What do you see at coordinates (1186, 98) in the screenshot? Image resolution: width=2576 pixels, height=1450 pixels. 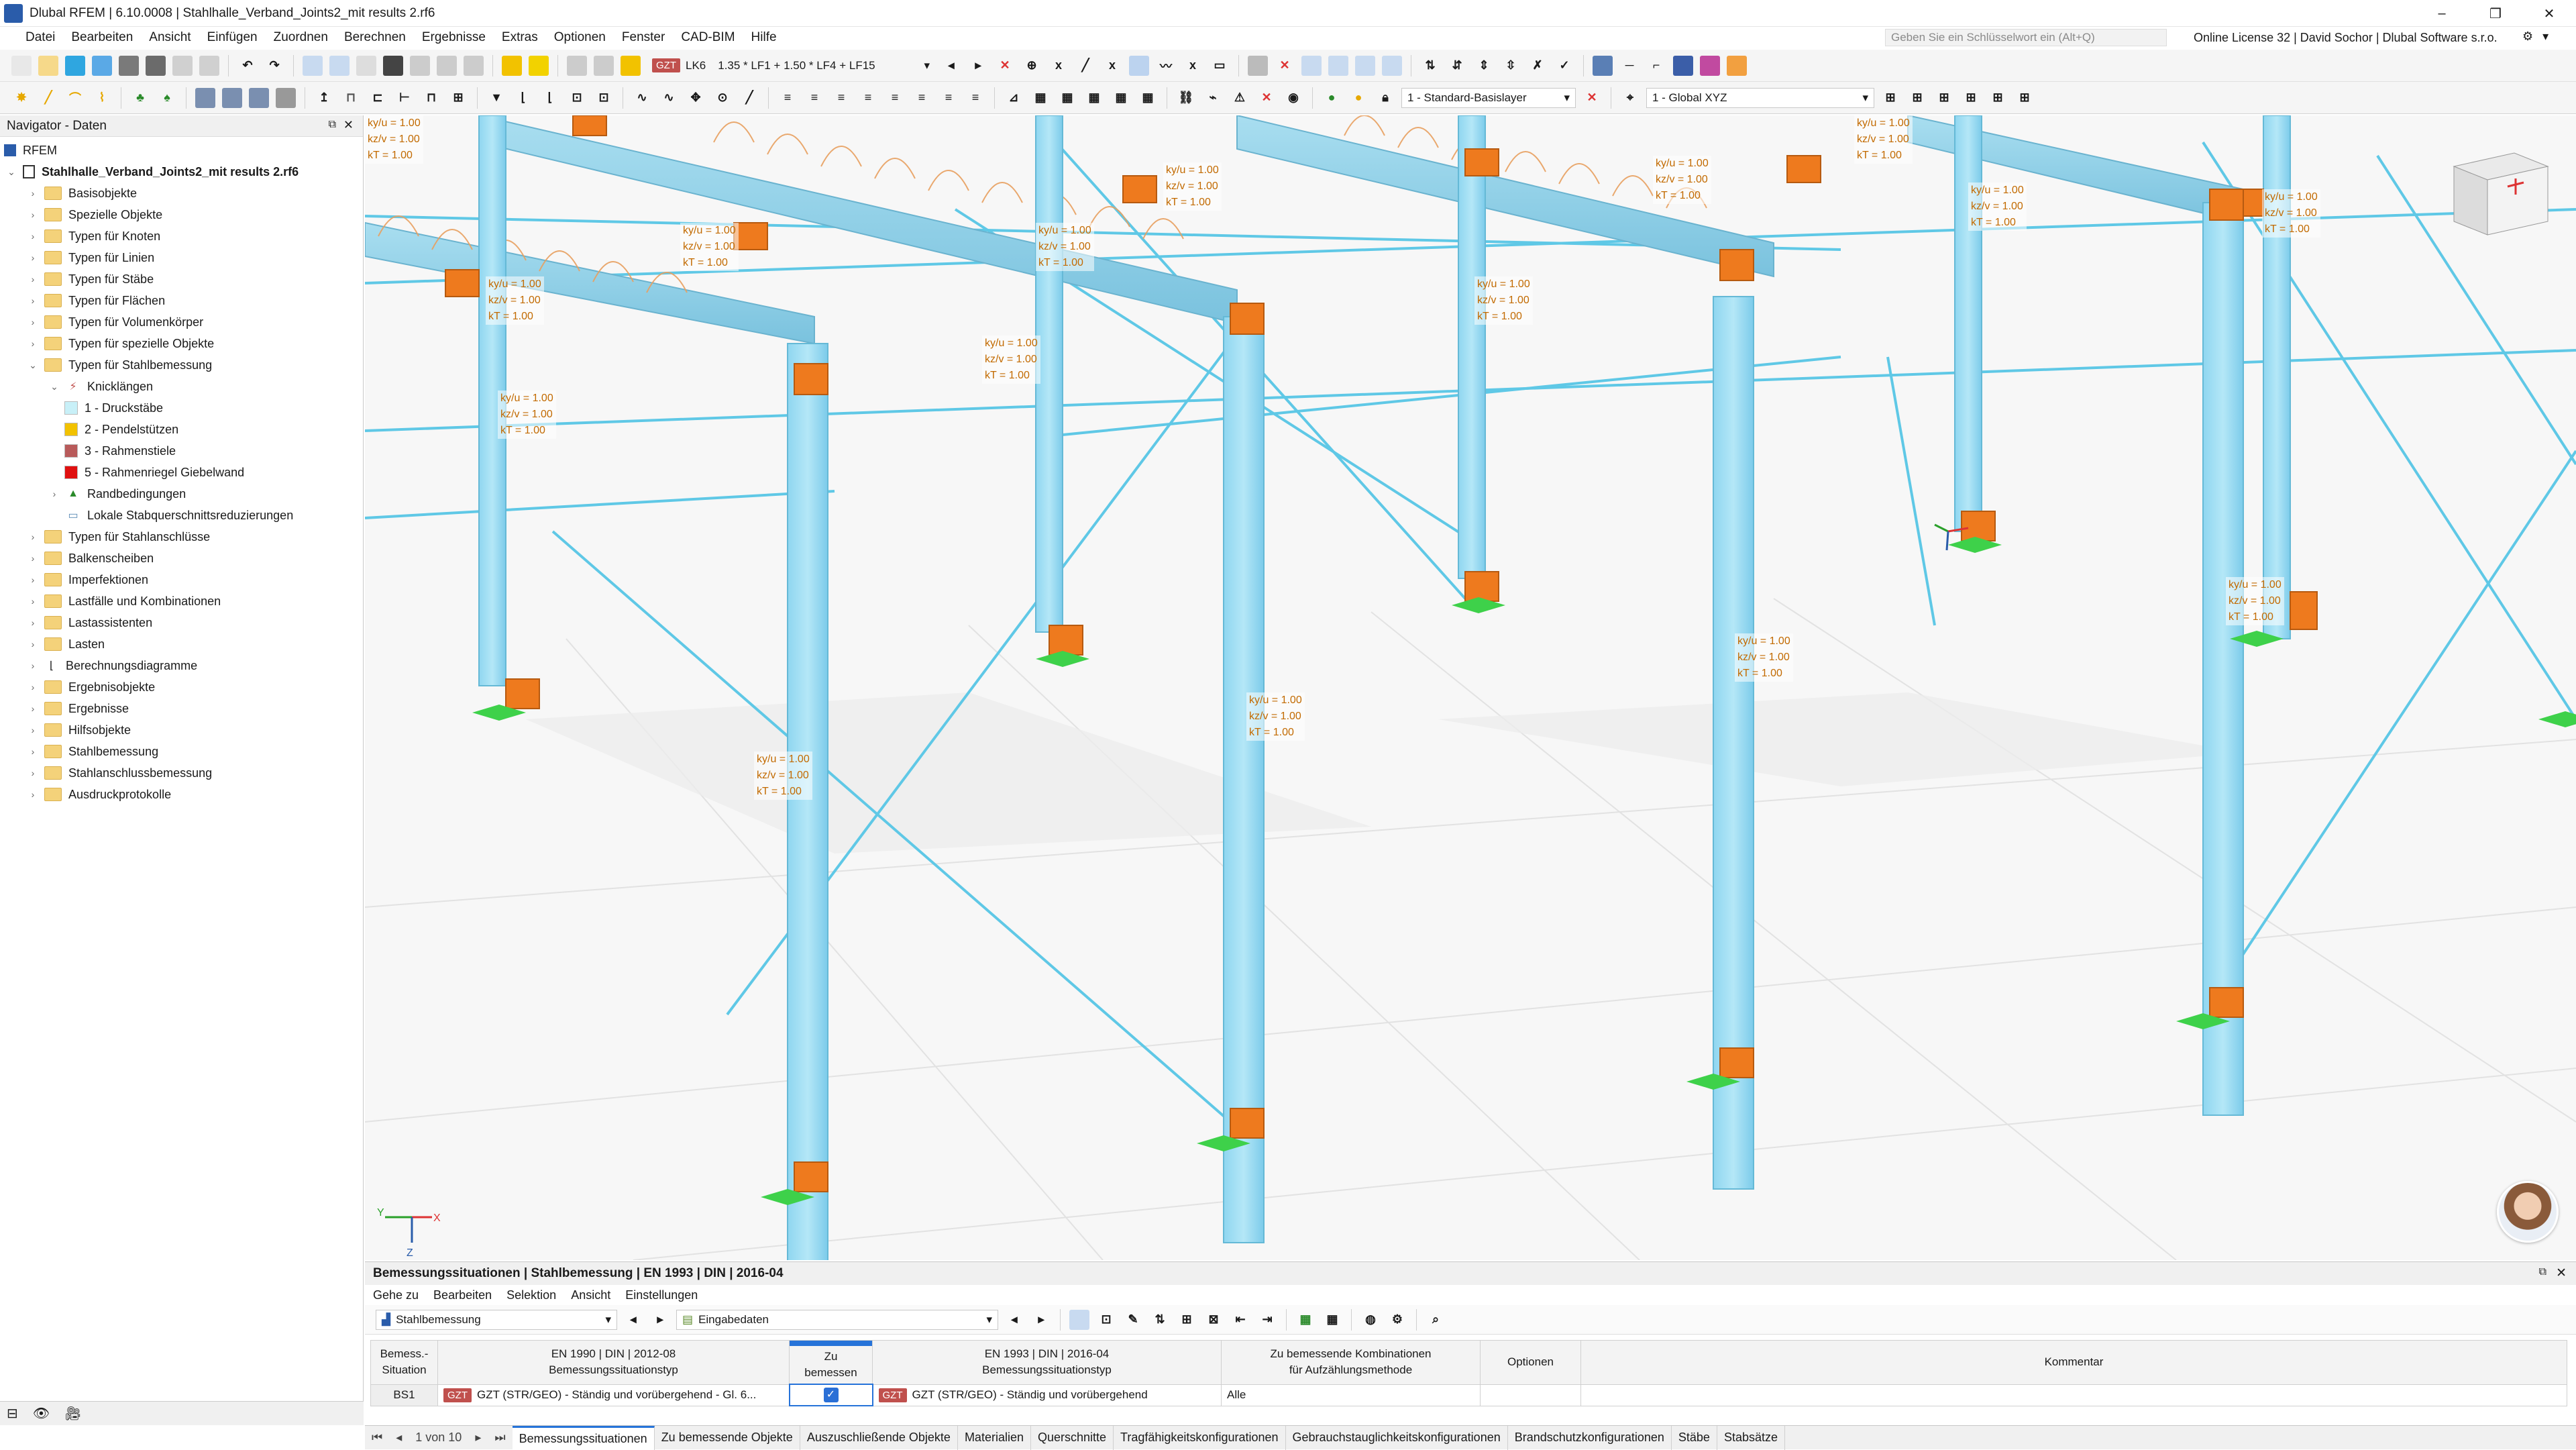 I see `link-icon: ⛓` at bounding box center [1186, 98].